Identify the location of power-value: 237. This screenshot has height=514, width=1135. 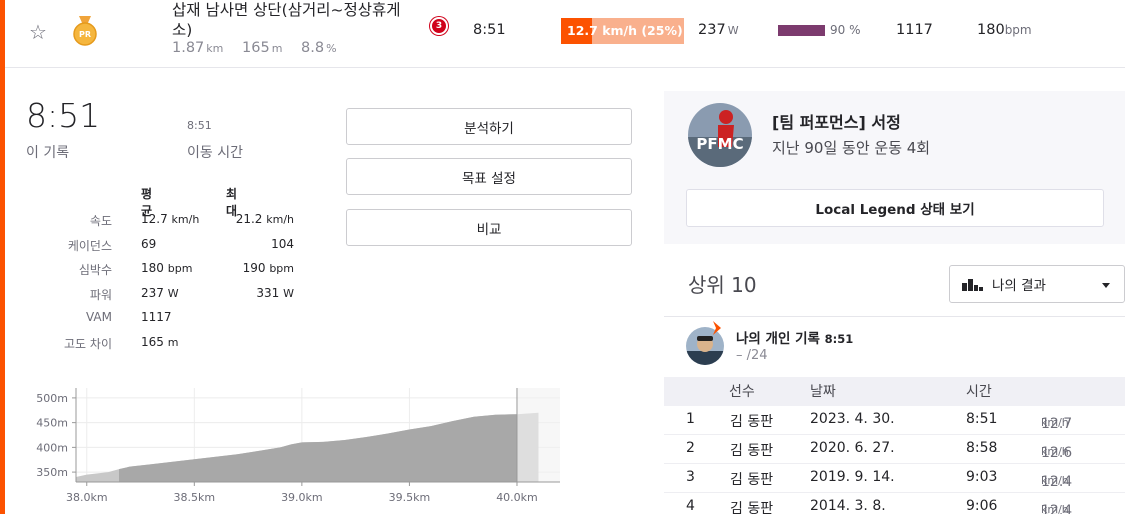
(712, 30).